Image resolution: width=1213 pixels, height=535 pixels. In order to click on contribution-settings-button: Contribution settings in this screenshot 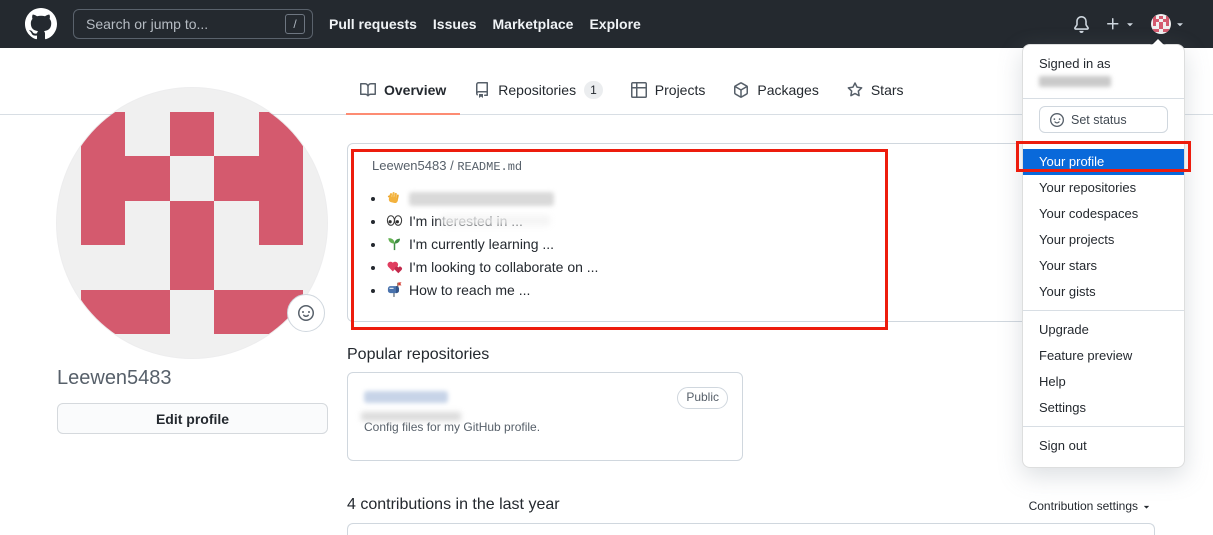, I will do `click(1090, 506)`.